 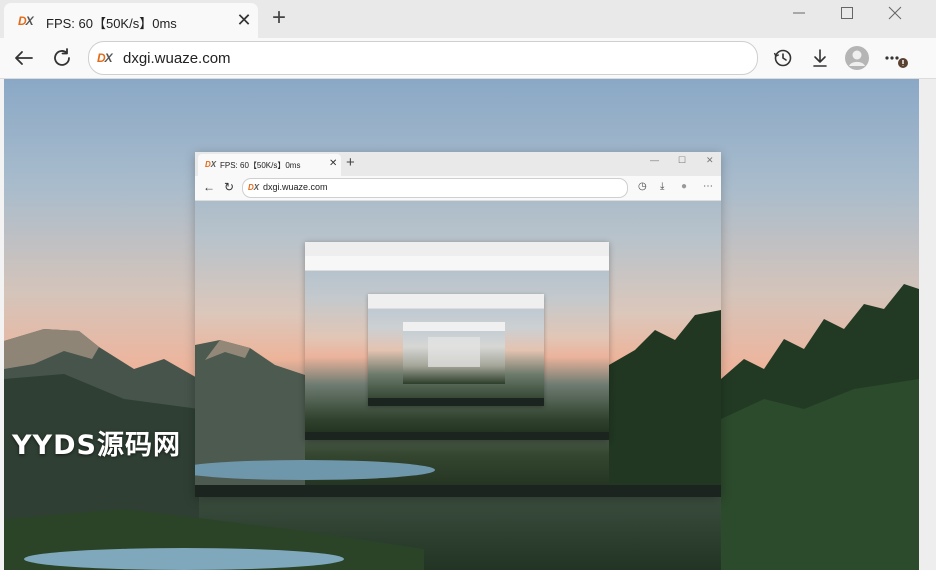 What do you see at coordinates (111, 23) in the screenshot?
I see `tab-title: FPS: 60【50K/s】0ms` at bounding box center [111, 23].